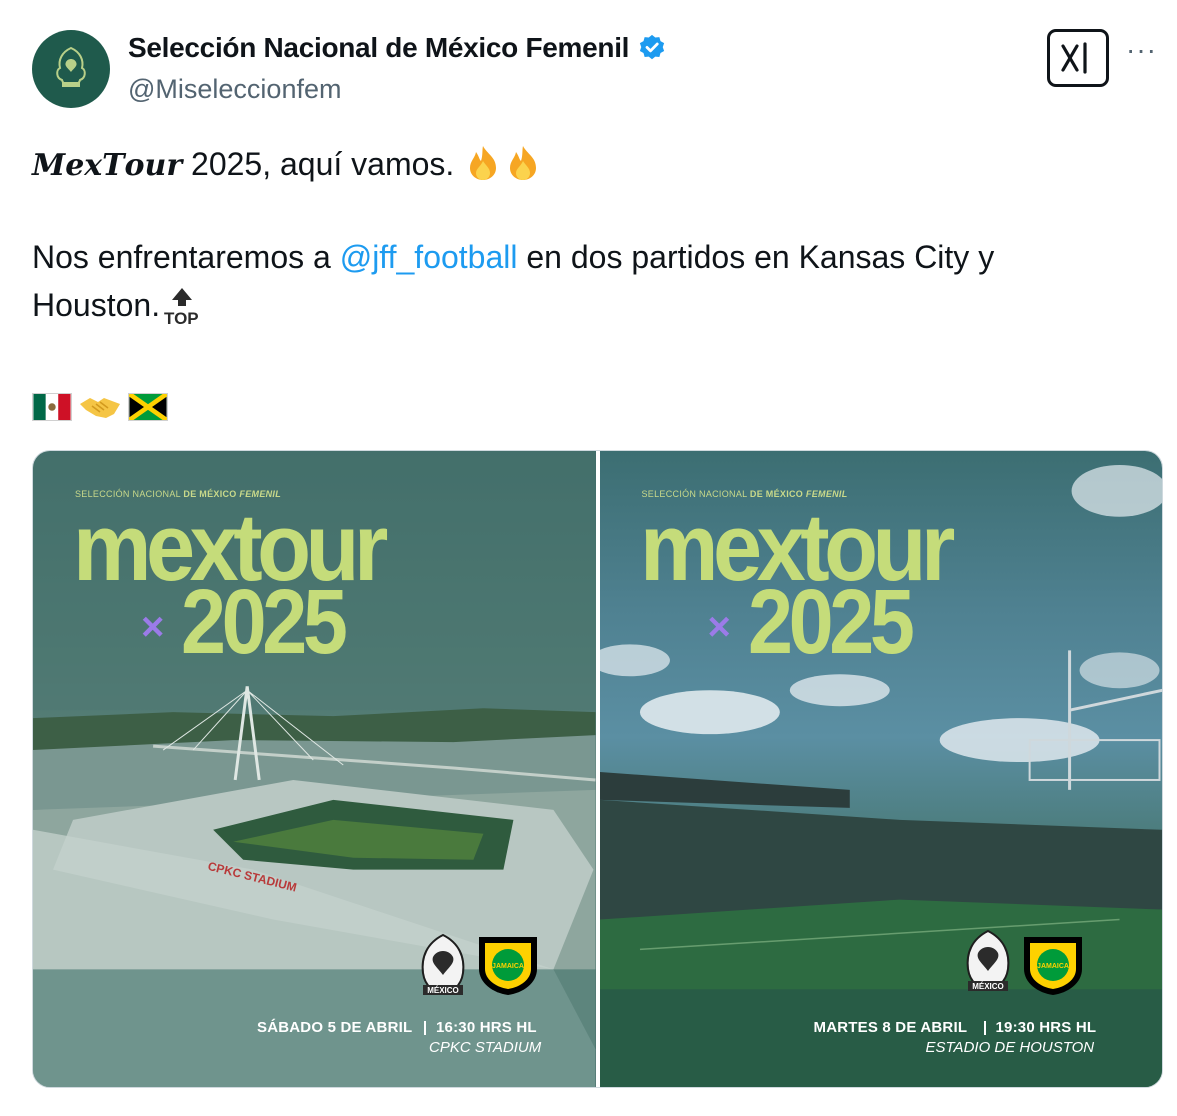 This screenshot has height=1116, width=1177. What do you see at coordinates (1141, 50) in the screenshot?
I see `more-options-button: ···` at bounding box center [1141, 50].